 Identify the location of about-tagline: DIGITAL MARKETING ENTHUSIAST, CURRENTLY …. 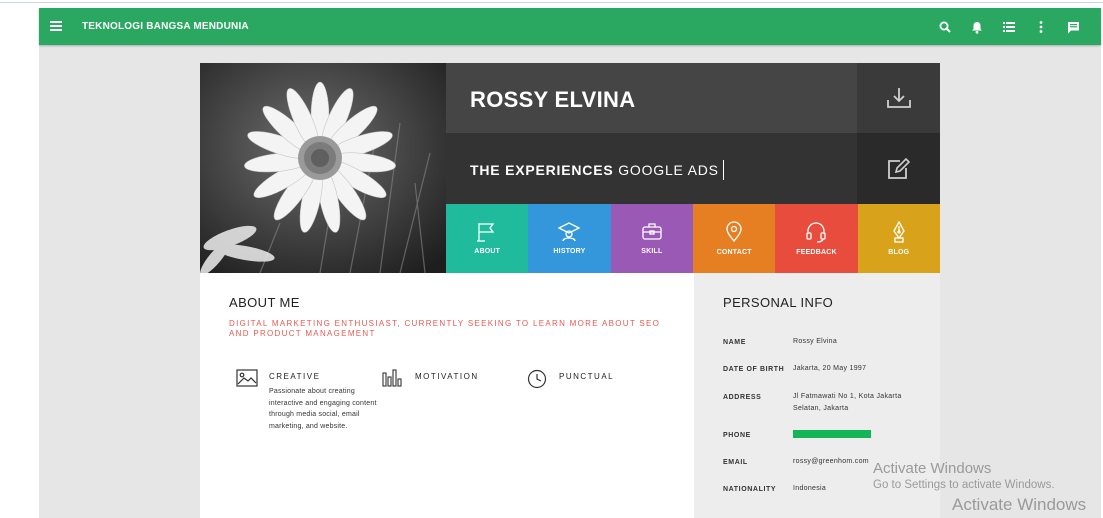
(445, 328).